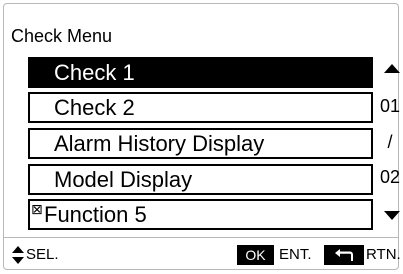 This screenshot has width=403, height=274. Describe the element at coordinates (95, 214) in the screenshot. I see `menu-item-label: Function 5` at that location.